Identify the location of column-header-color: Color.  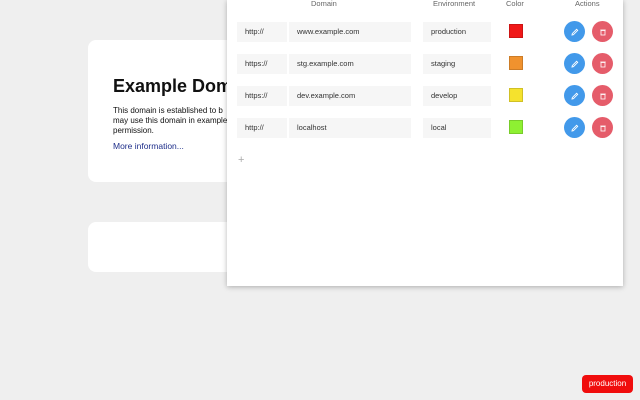
(515, 4).